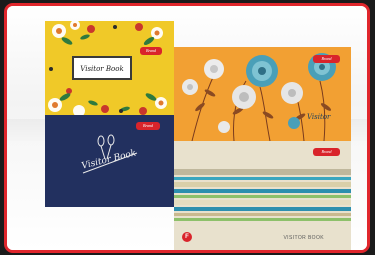 This screenshot has height=255, width=375. I want to click on cover-title: Visitor, so click(319, 117).